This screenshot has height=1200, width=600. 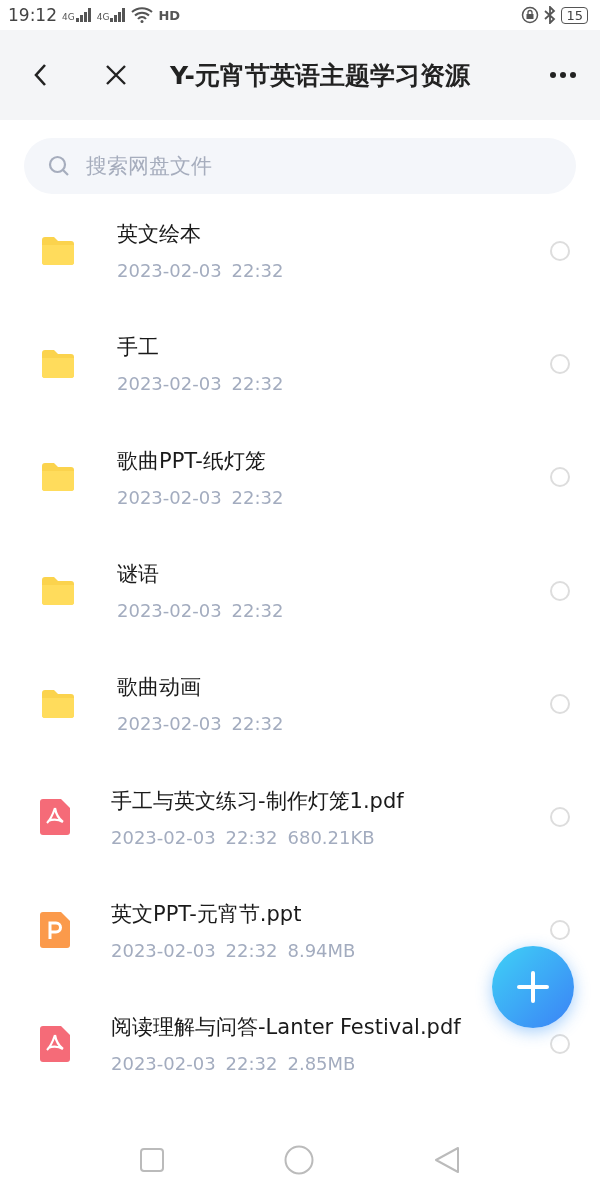 I want to click on search-field: 搜索网盘文件, so click(x=320, y=166).